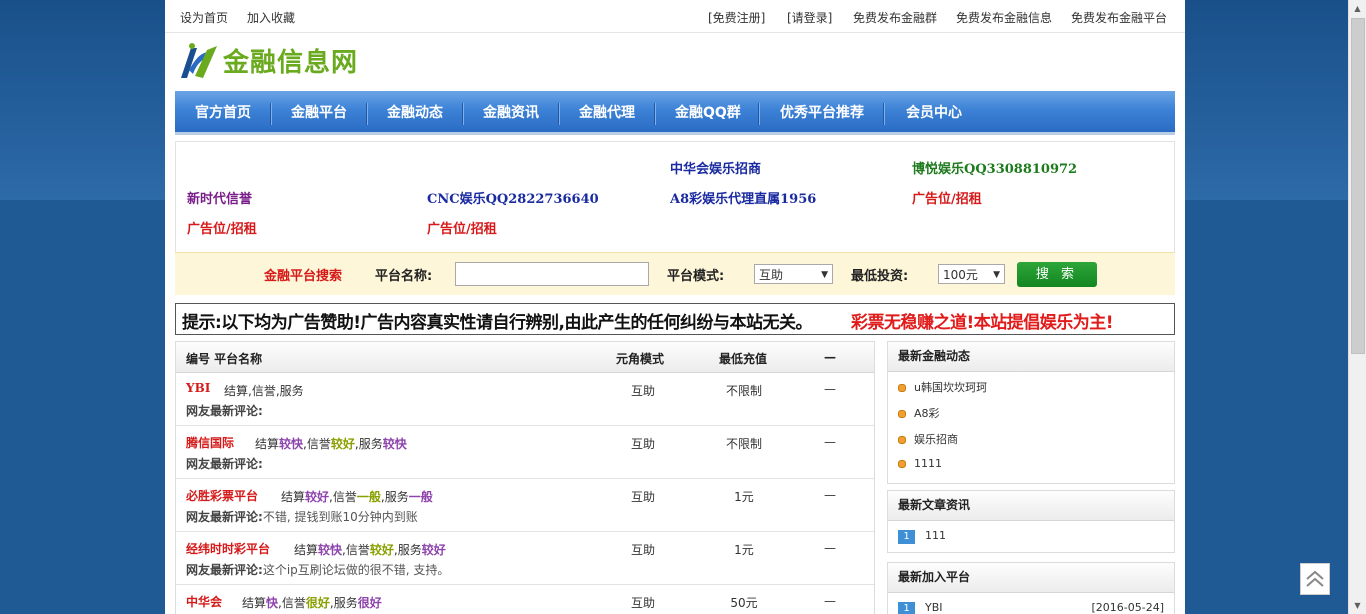 This screenshot has width=1366, height=614. What do you see at coordinates (736, 17) in the screenshot?
I see `register-link: [免费注册]` at bounding box center [736, 17].